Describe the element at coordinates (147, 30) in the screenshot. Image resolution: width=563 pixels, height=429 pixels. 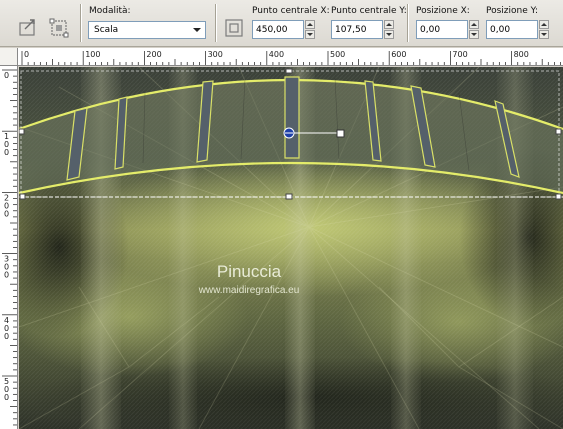
I see `mode-select: Scala` at that location.